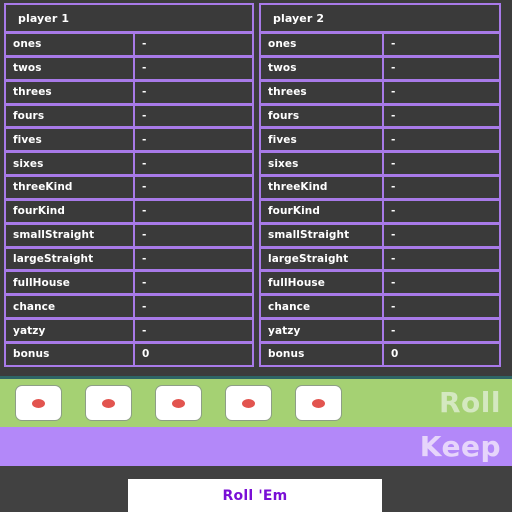 Image resolution: width=512 pixels, height=512 pixels. I want to click on roll-em-button: Roll 'Em, so click(255, 495).